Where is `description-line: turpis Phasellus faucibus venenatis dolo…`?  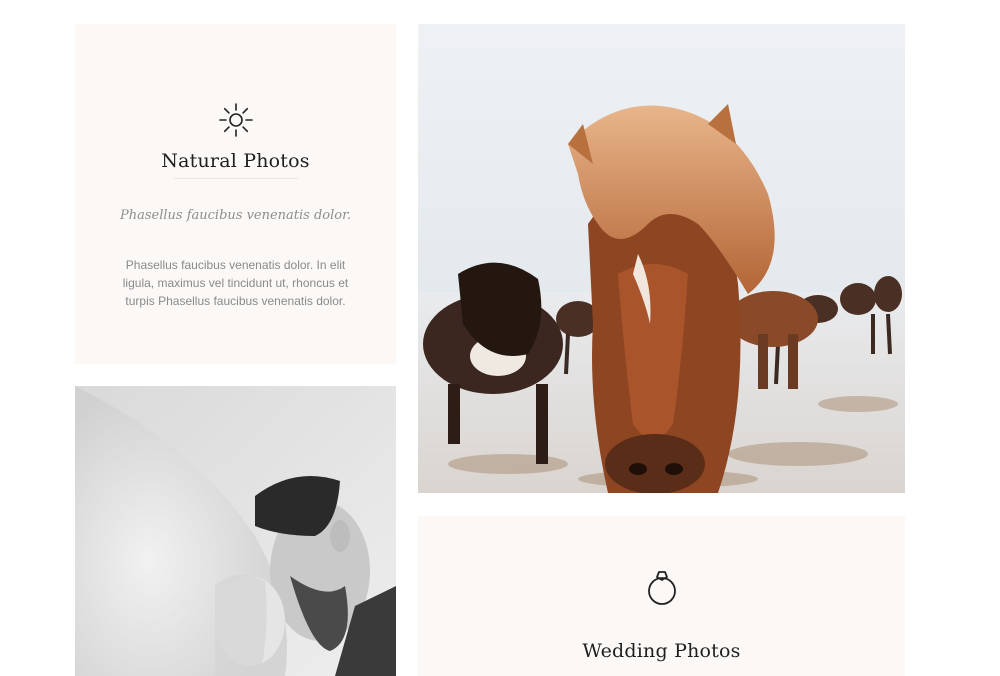
description-line: turpis Phasellus faucibus venenatis dolo… is located at coordinates (235, 301).